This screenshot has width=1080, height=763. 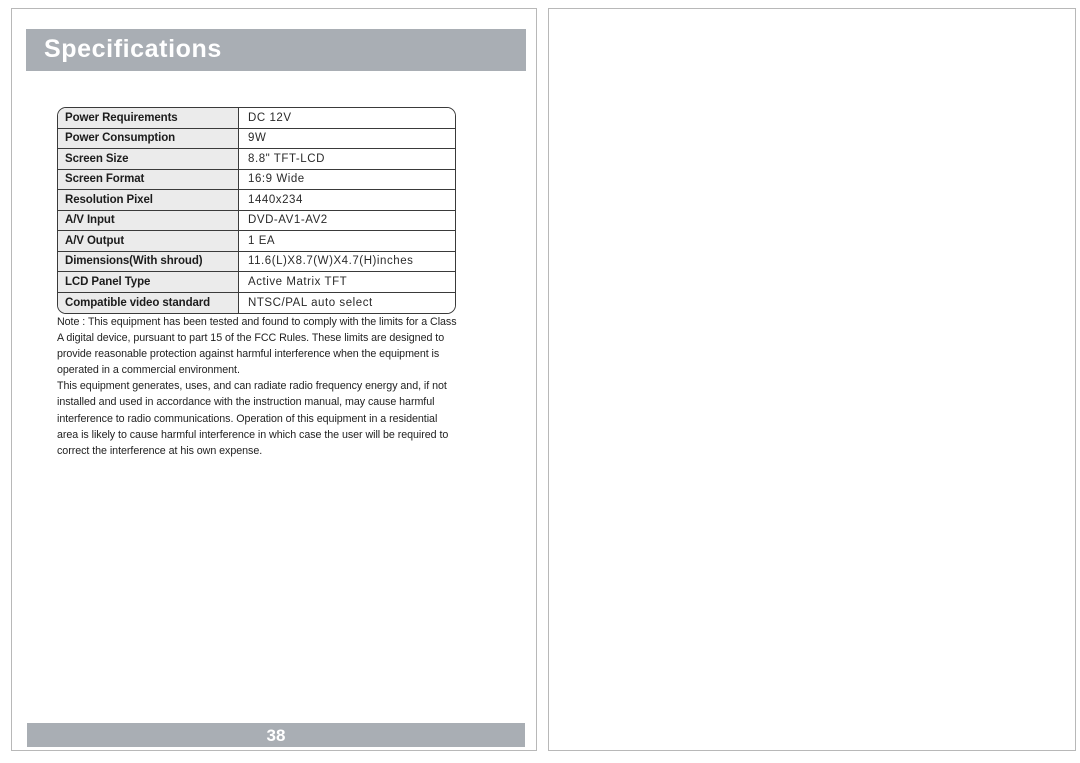 What do you see at coordinates (148, 159) in the screenshot?
I see `spec-label: Screen Size` at bounding box center [148, 159].